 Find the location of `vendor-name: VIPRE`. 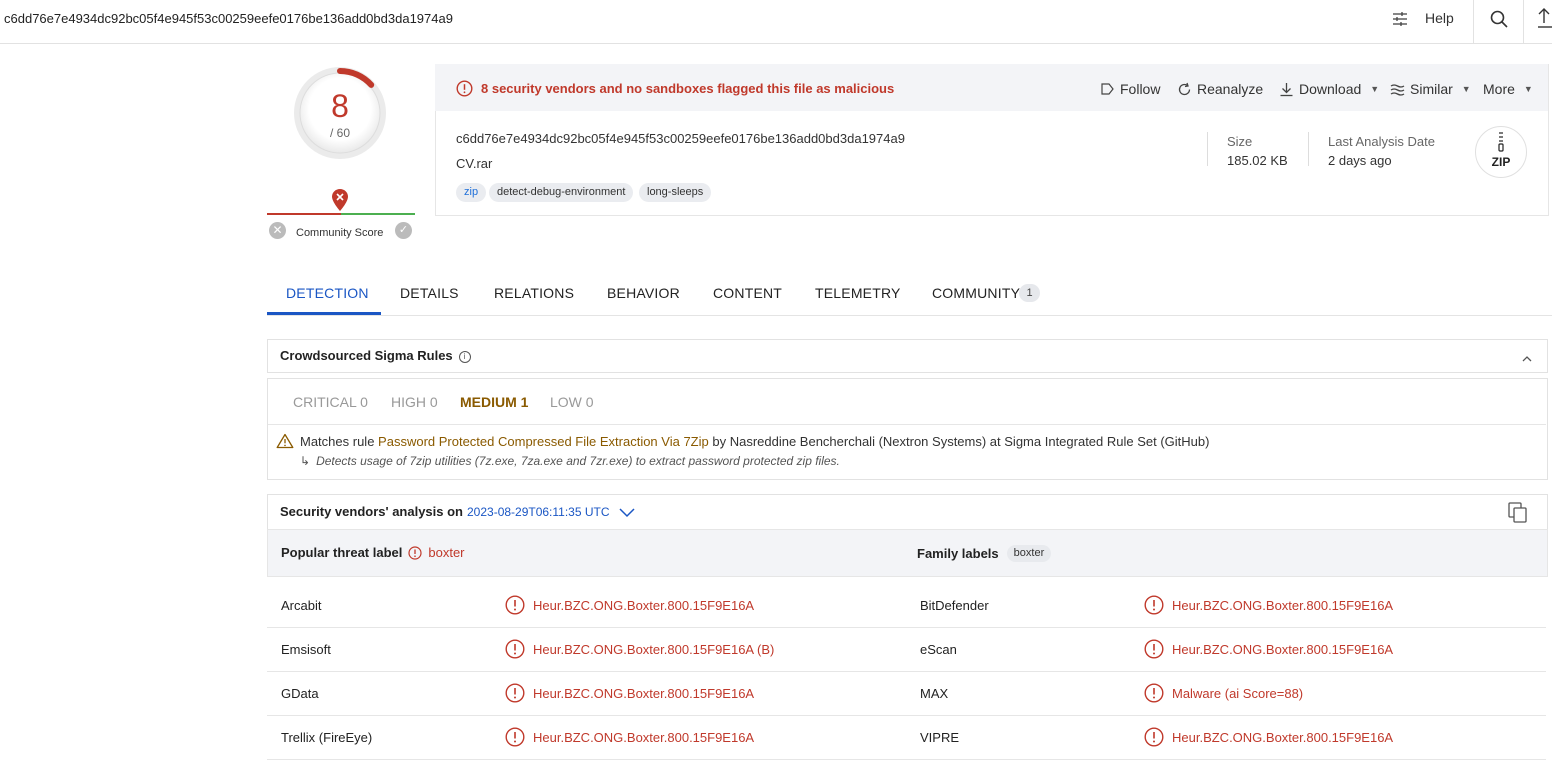

vendor-name: VIPRE is located at coordinates (940, 737).